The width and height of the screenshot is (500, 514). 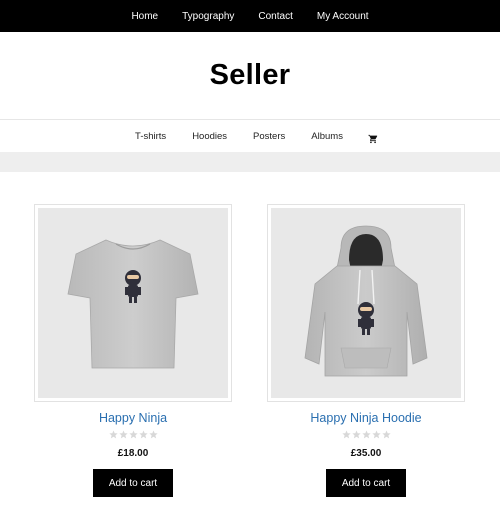 I want to click on hoodie-image, so click(x=366, y=301).